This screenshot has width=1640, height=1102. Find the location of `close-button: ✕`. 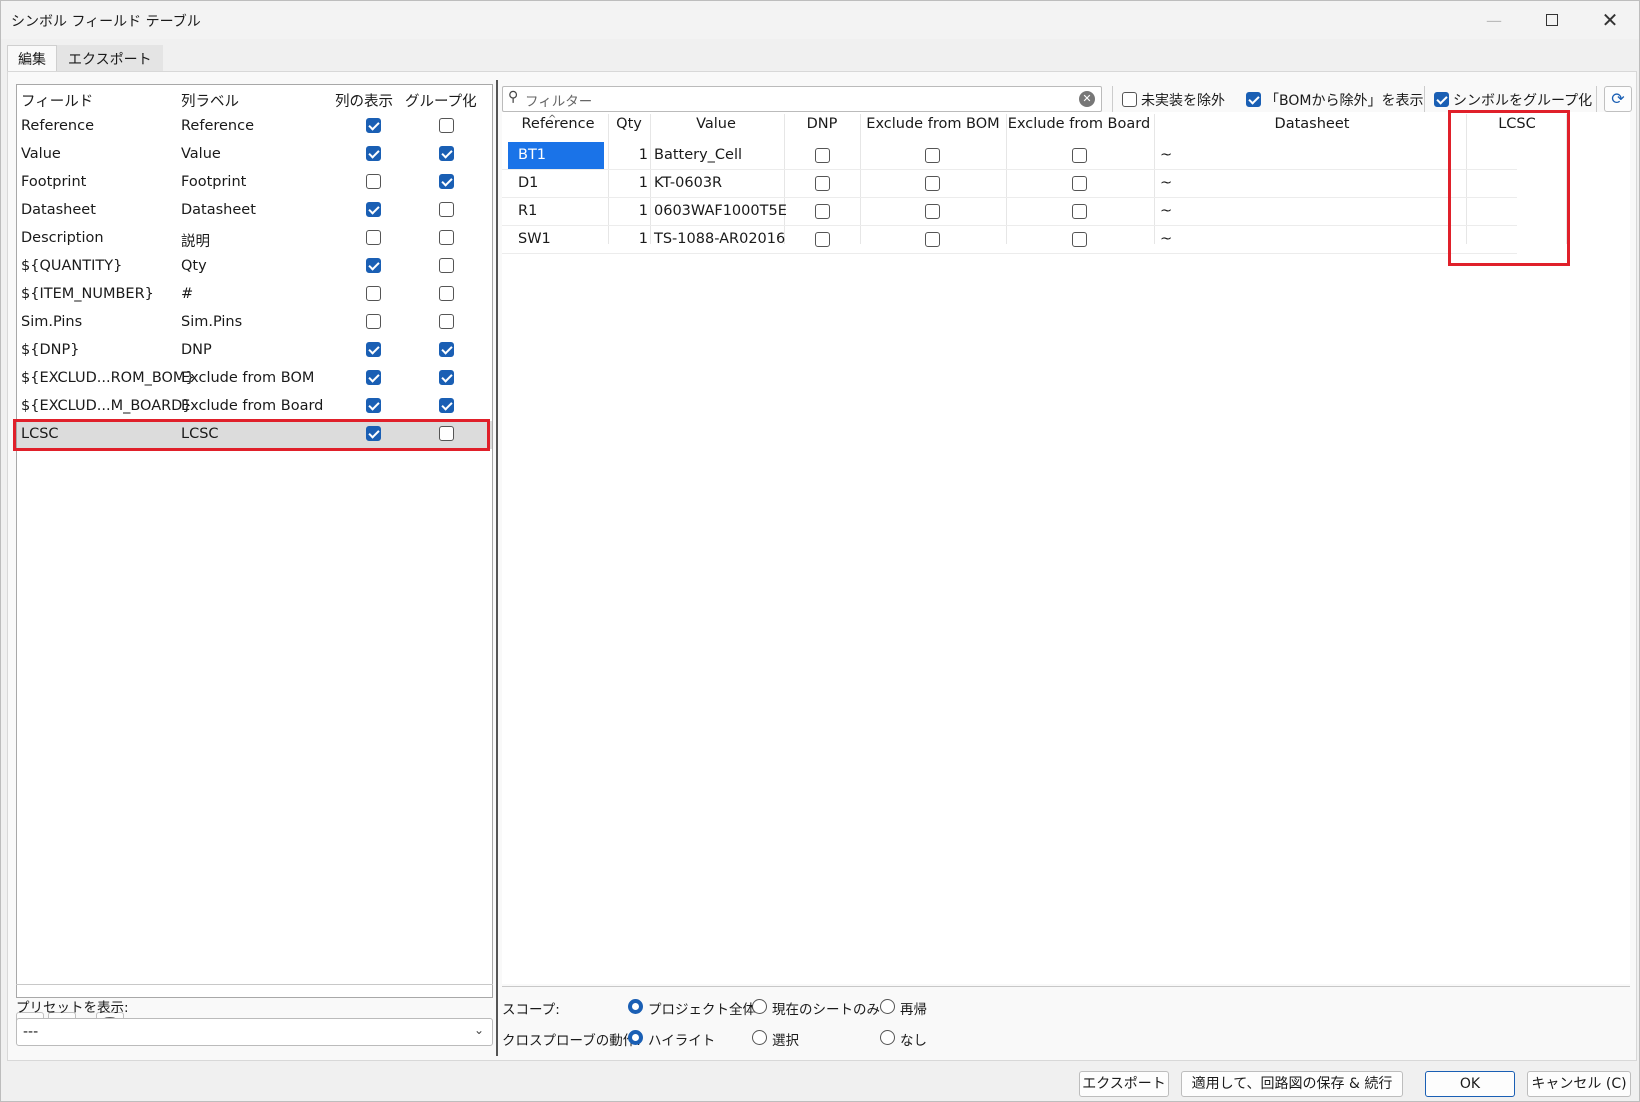

close-button: ✕ is located at coordinates (1610, 20).